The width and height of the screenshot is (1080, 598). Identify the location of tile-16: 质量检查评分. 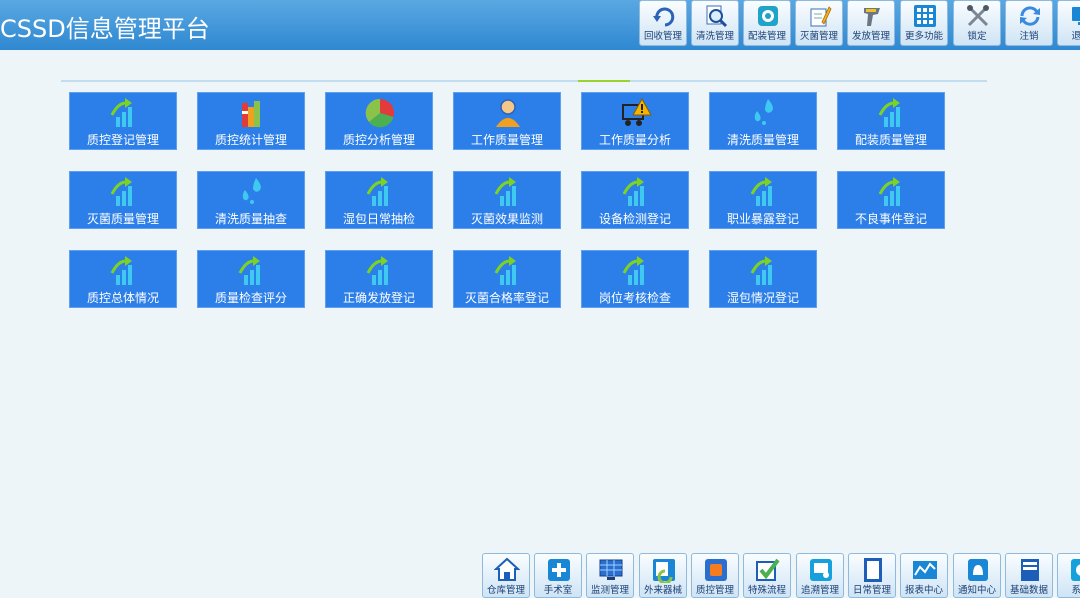
(251, 279).